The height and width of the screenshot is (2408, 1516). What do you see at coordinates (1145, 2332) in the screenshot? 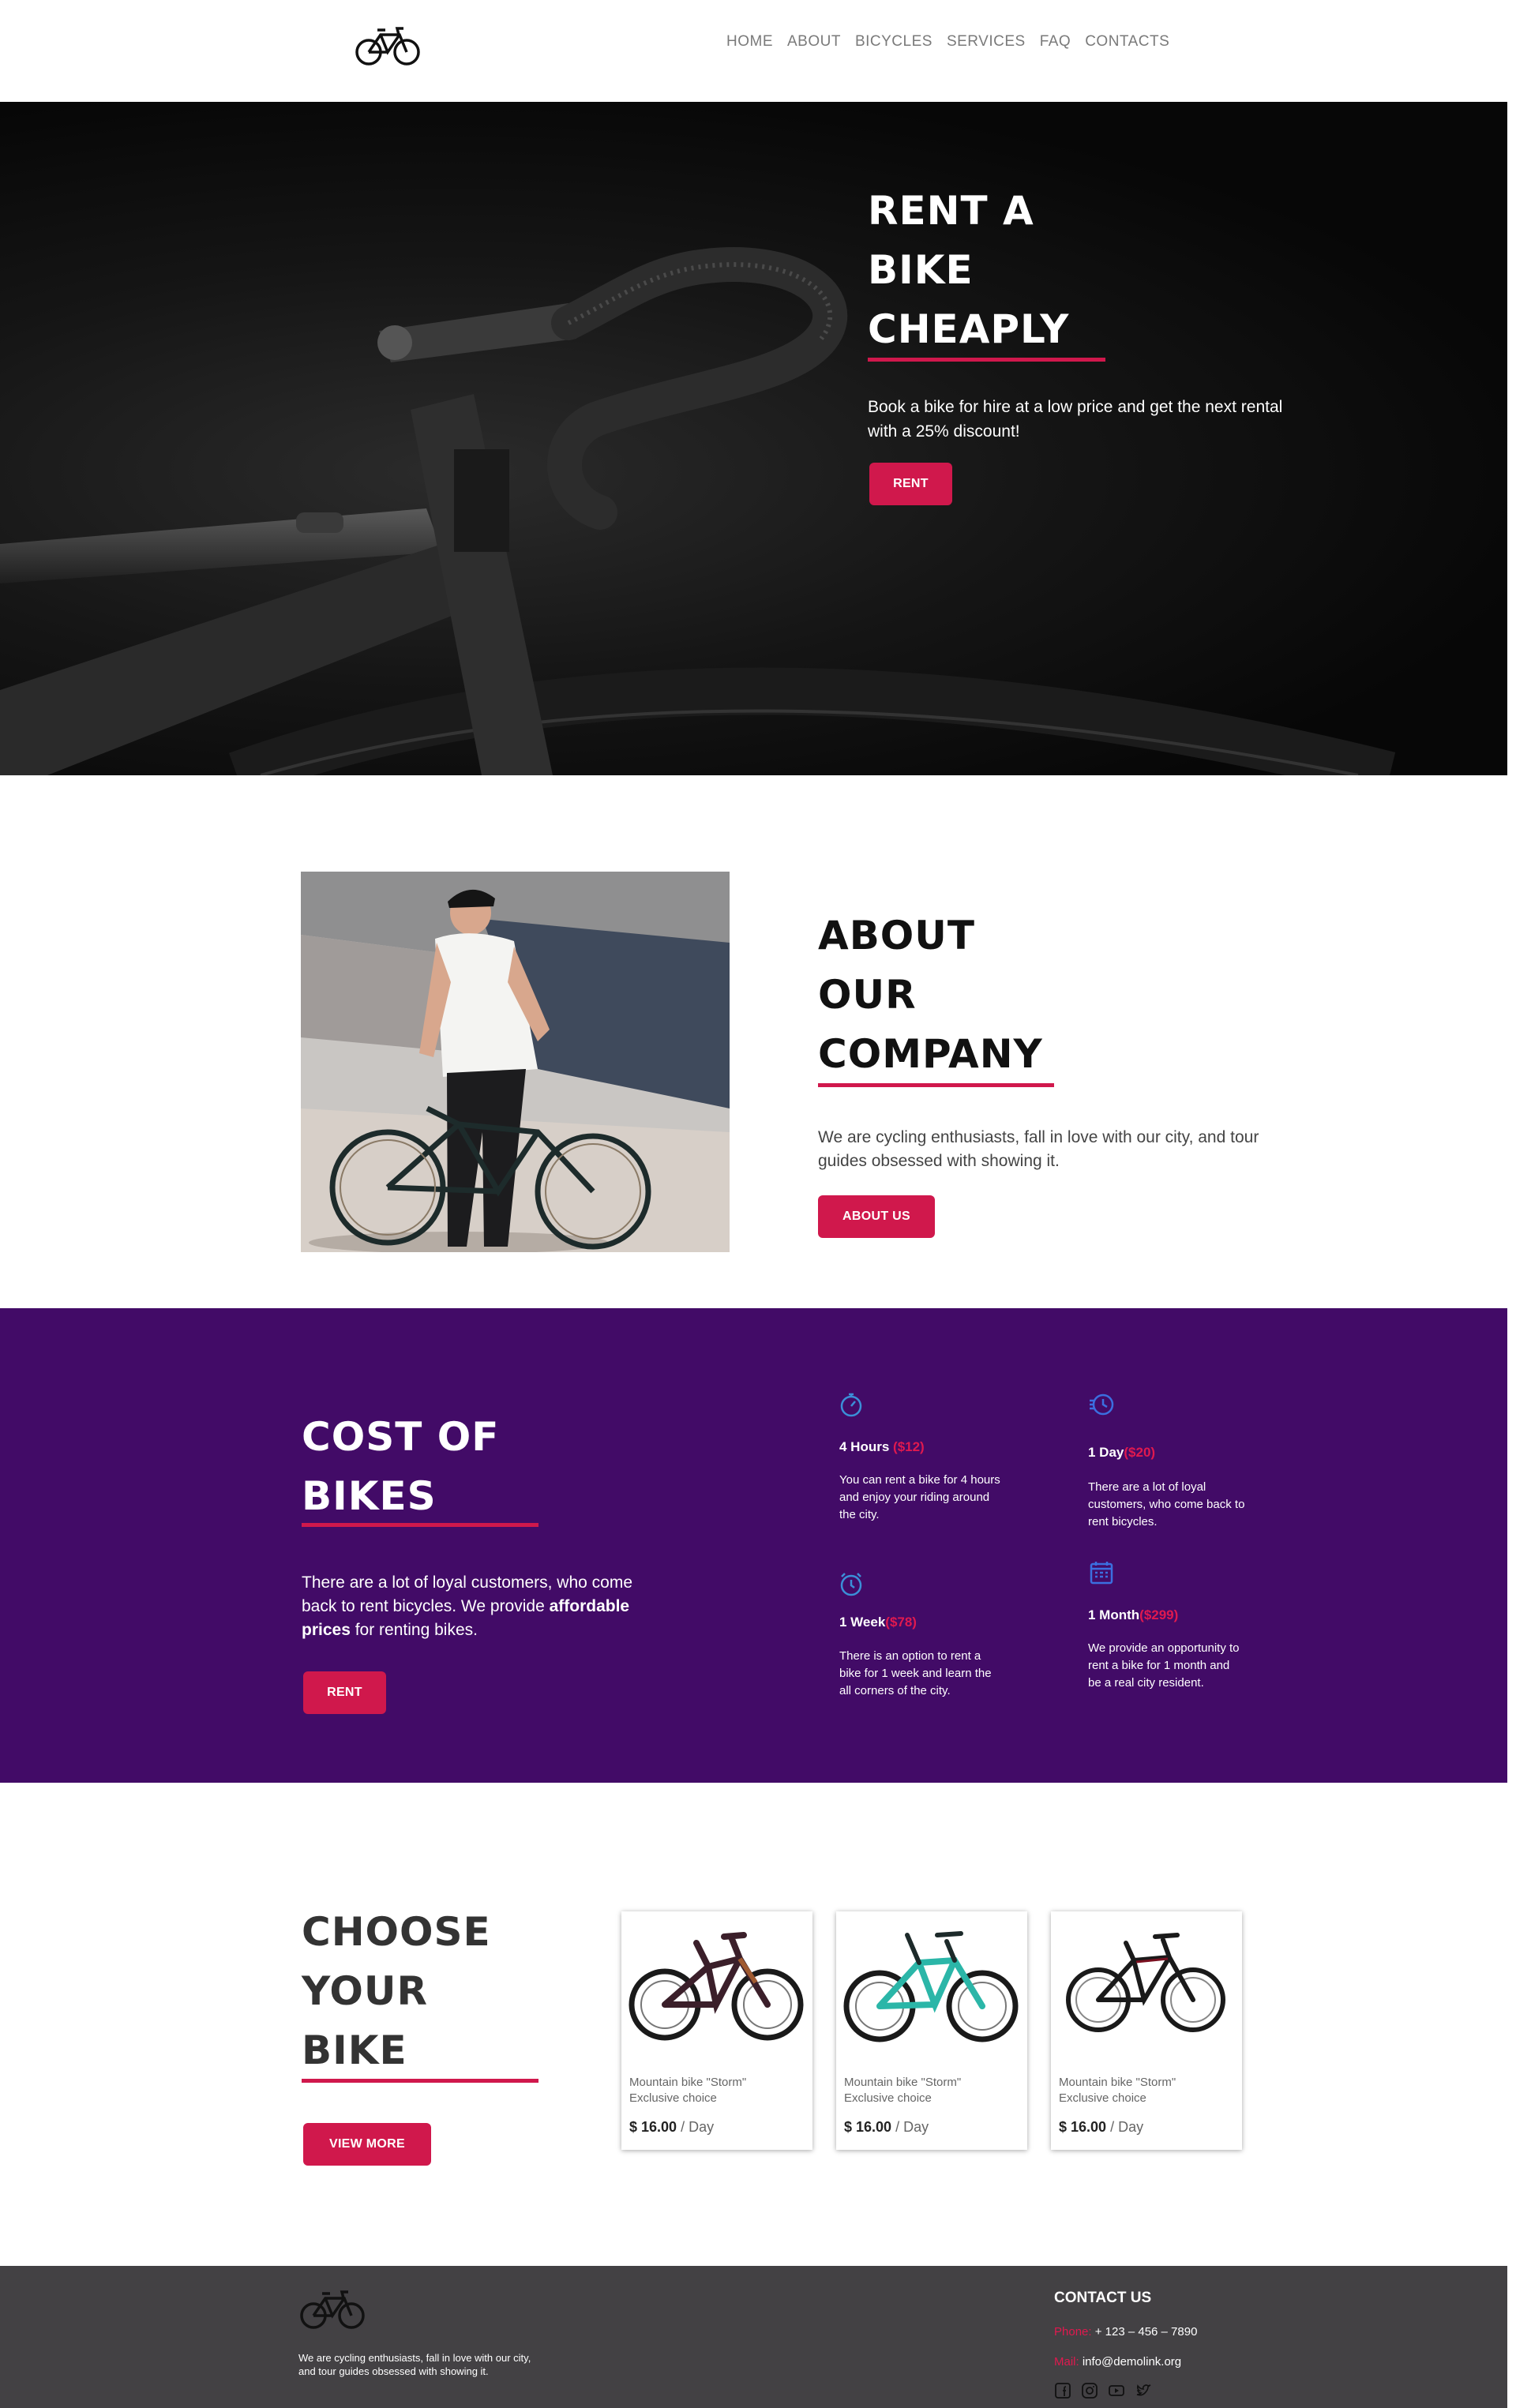
I see `phone-value: + 123 – 456 – 7890` at bounding box center [1145, 2332].